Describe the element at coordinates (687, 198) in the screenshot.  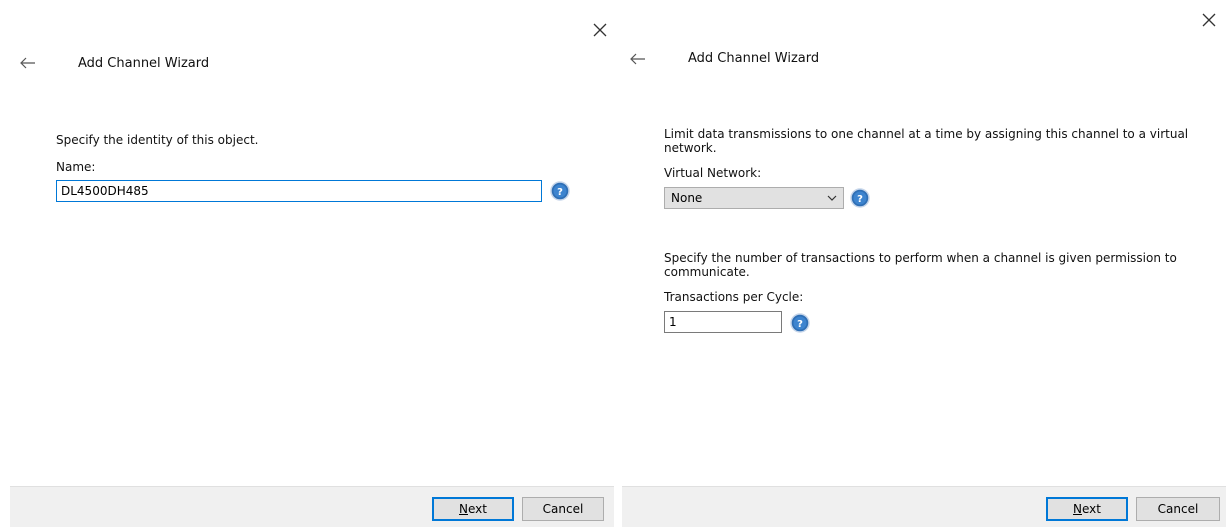
I see `virtual-network-selected: None` at that location.